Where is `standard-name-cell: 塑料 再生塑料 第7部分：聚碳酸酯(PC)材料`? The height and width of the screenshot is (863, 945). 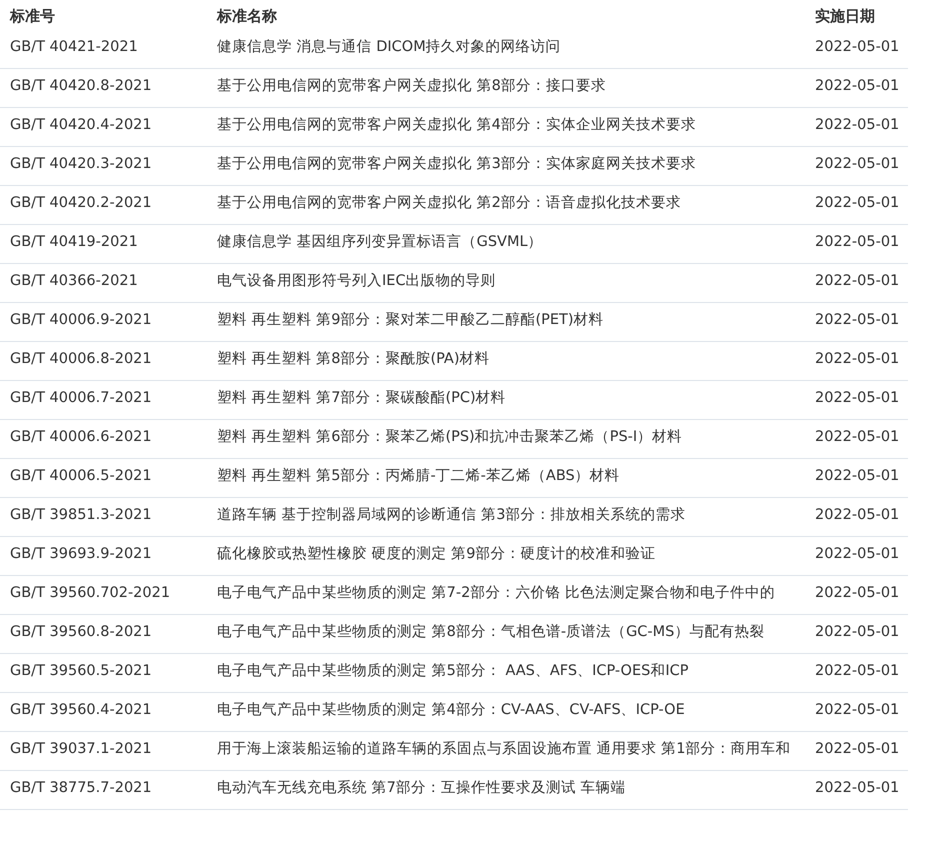
standard-name-cell: 塑料 再生塑料 第7部分：聚碳酸酯(PC)材料 is located at coordinates (506, 400).